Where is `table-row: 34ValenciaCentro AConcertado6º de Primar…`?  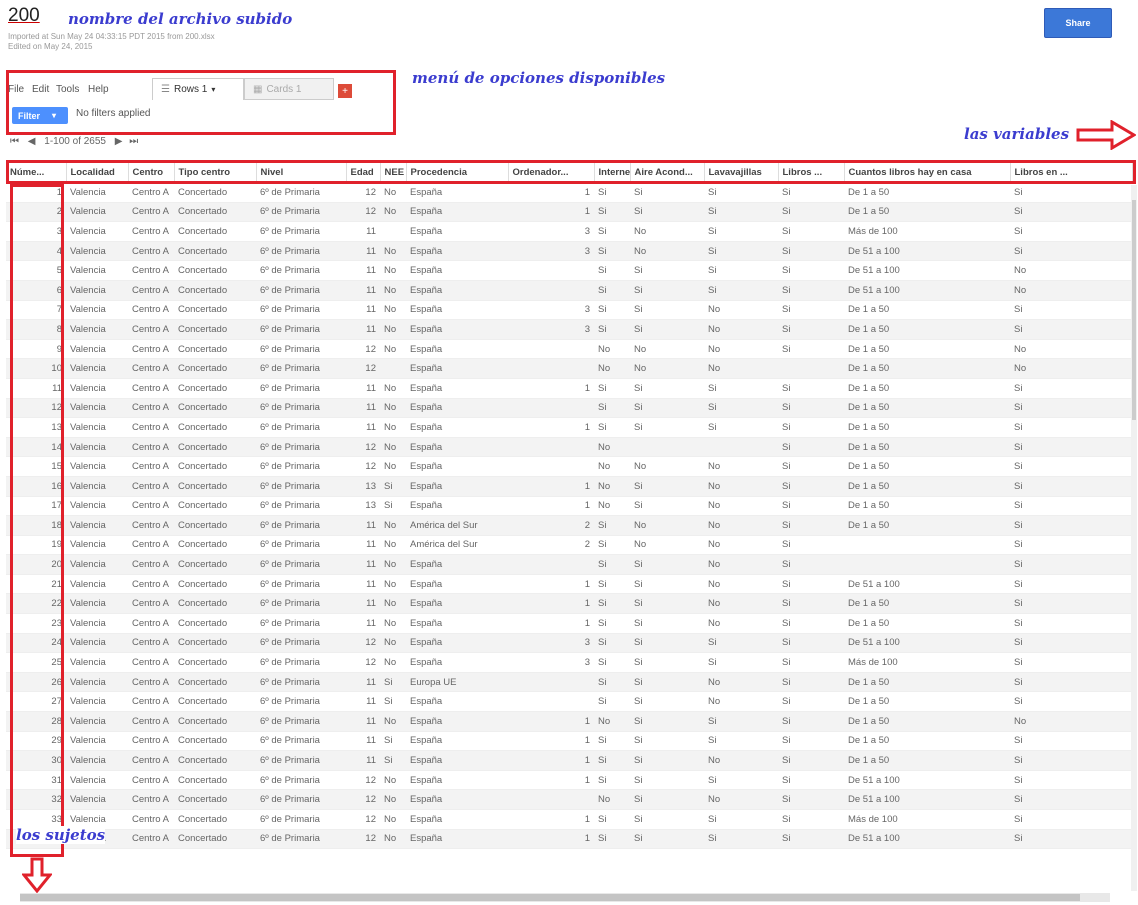
table-row: 34ValenciaCentro AConcertado6º de Primar… is located at coordinates (569, 839).